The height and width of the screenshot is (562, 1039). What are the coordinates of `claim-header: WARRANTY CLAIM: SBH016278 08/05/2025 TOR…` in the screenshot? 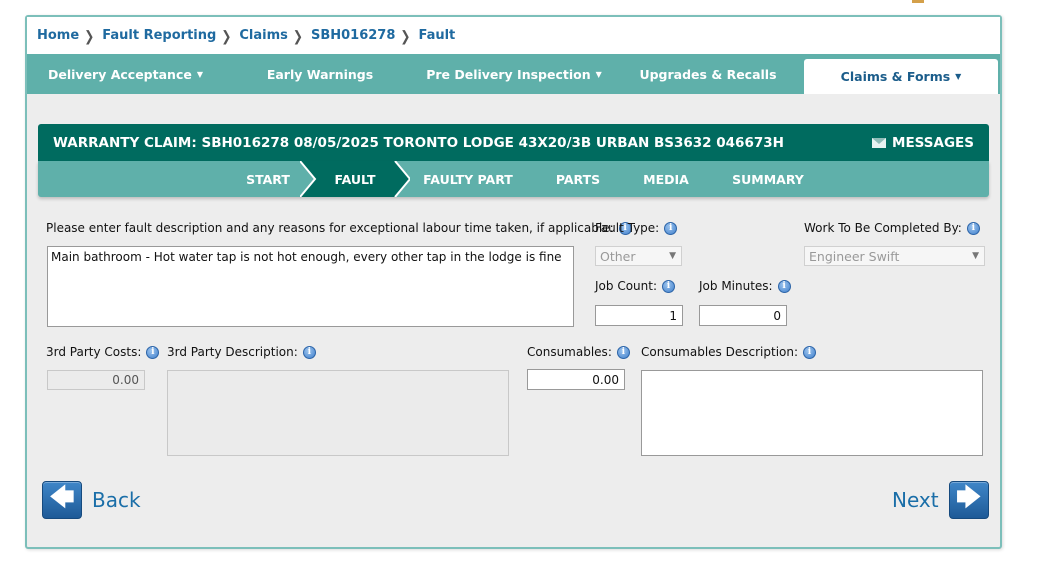 It's located at (513, 142).